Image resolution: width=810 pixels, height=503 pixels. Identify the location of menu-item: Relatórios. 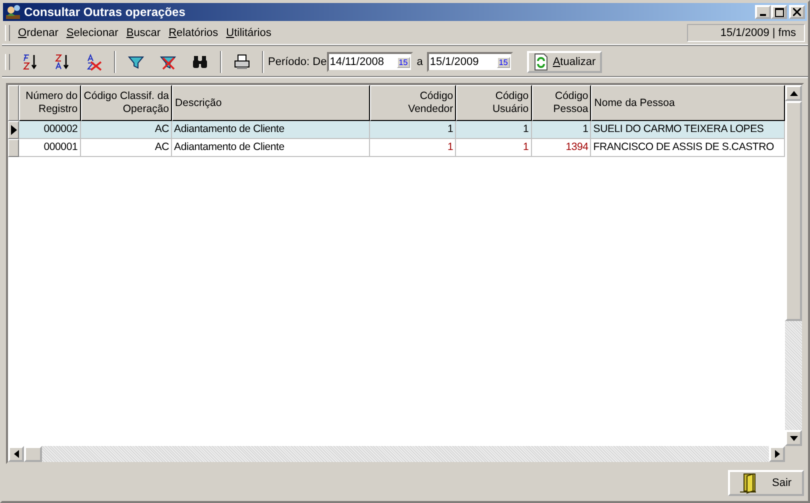
(193, 33).